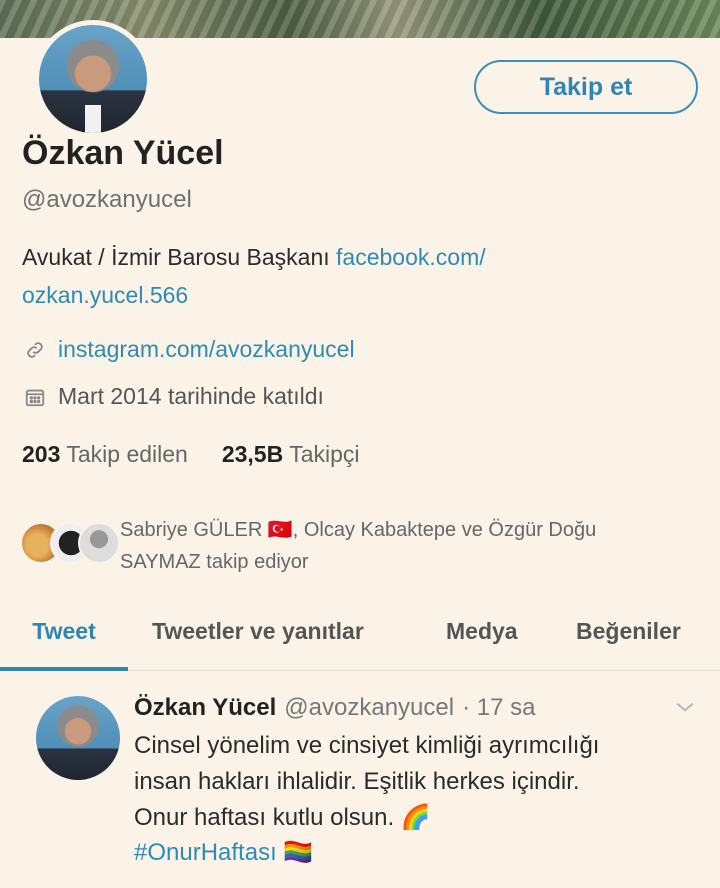 Image resolution: width=720 pixels, height=888 pixels. I want to click on tweet-header: Özkan Yücel @avozkanyucel · 17 sa, so click(334, 708).